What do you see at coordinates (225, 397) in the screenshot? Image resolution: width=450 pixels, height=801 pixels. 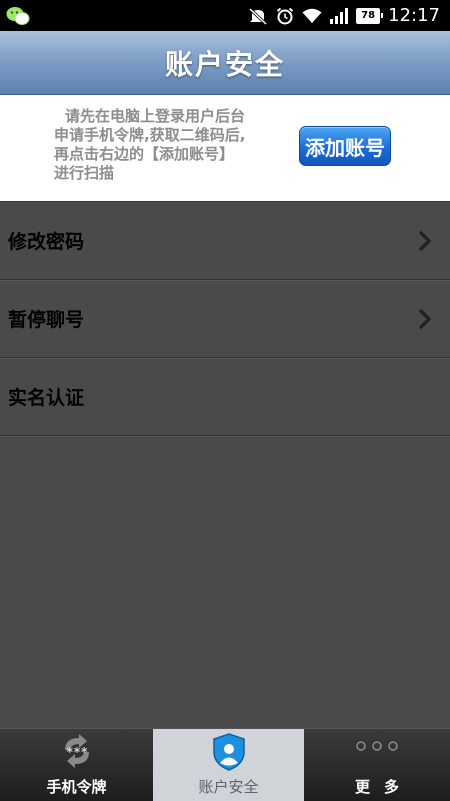 I see `menu-item-real-name-verification: 实名认证` at bounding box center [225, 397].